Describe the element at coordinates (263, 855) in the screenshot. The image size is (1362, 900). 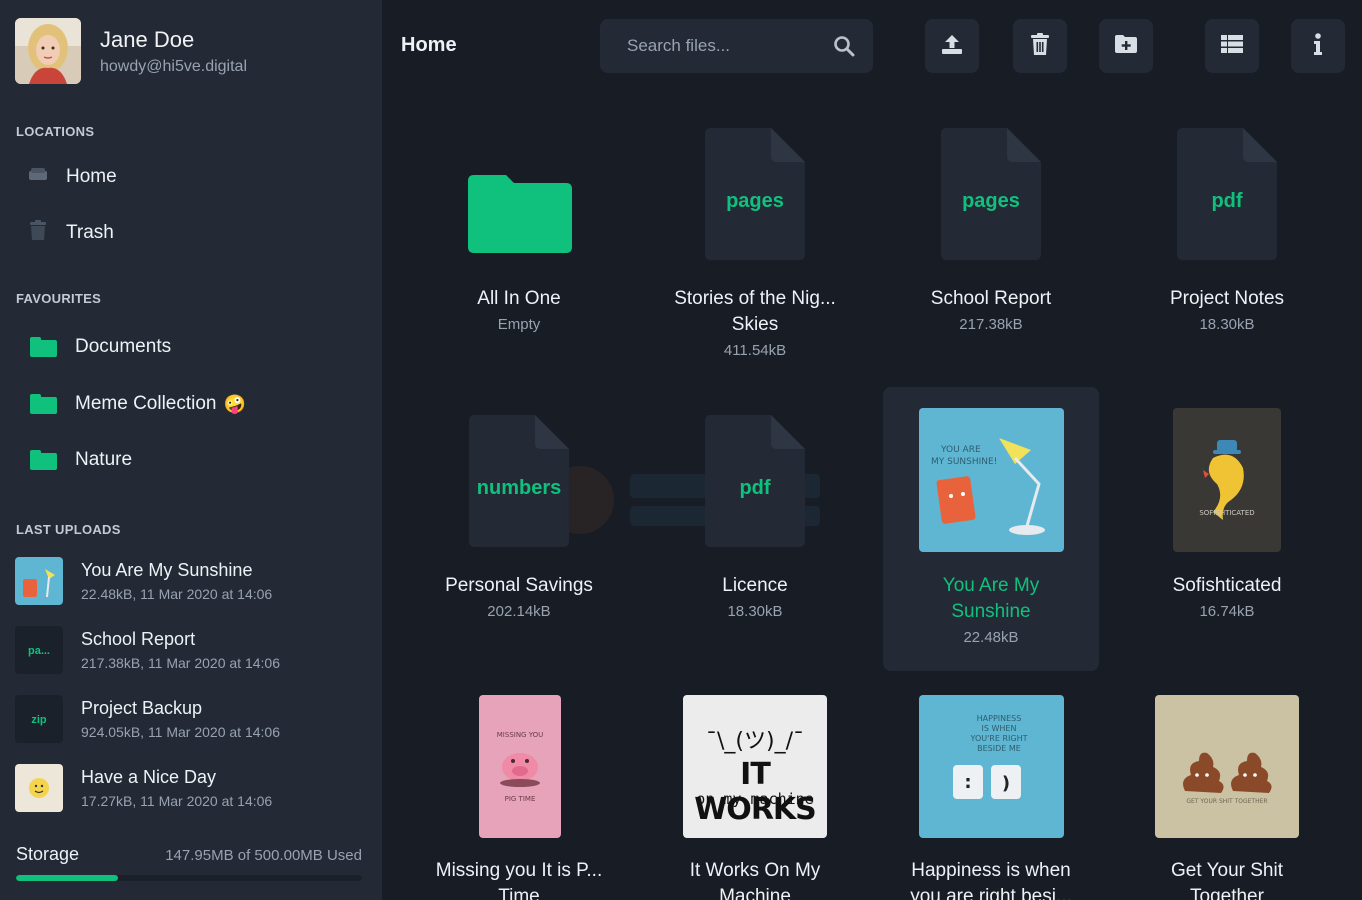
I see `storage-used: 147.95MB of 500.00MB Used` at that location.